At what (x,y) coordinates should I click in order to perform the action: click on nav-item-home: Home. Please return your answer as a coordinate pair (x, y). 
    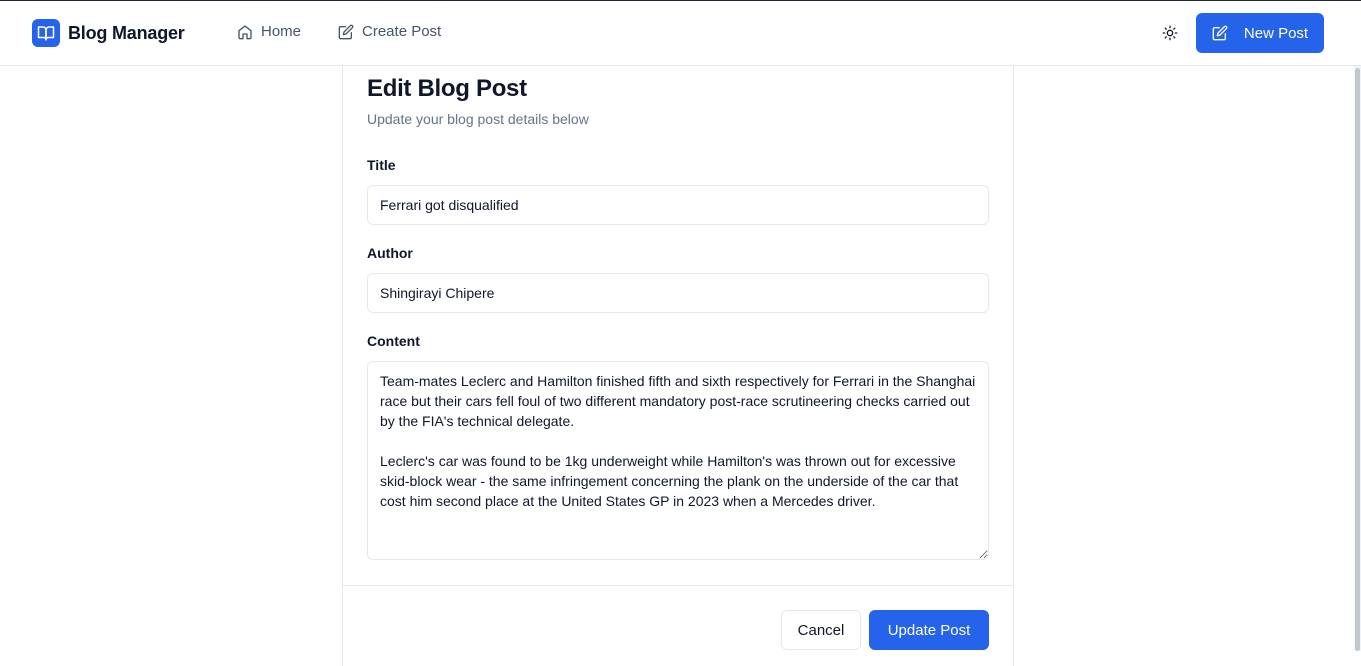
    Looking at the image, I should click on (269, 31).